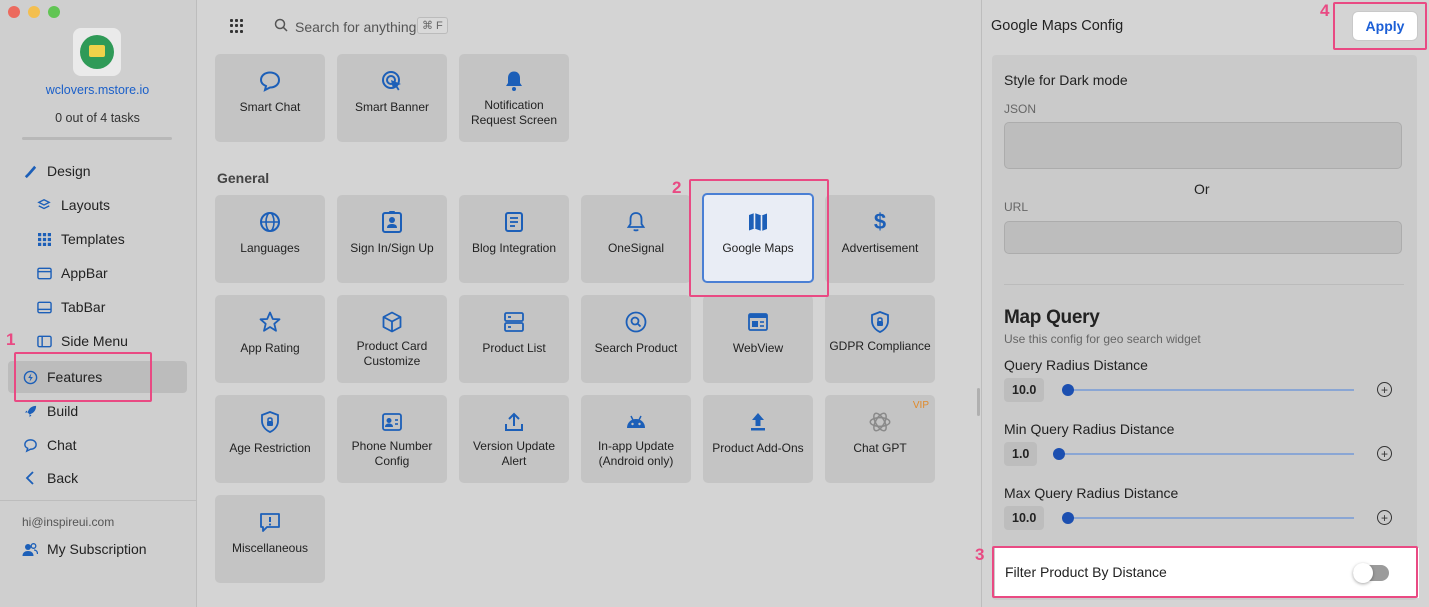 The height and width of the screenshot is (607, 1429). What do you see at coordinates (270, 522) in the screenshot?
I see `alert-bubble-icon` at bounding box center [270, 522].